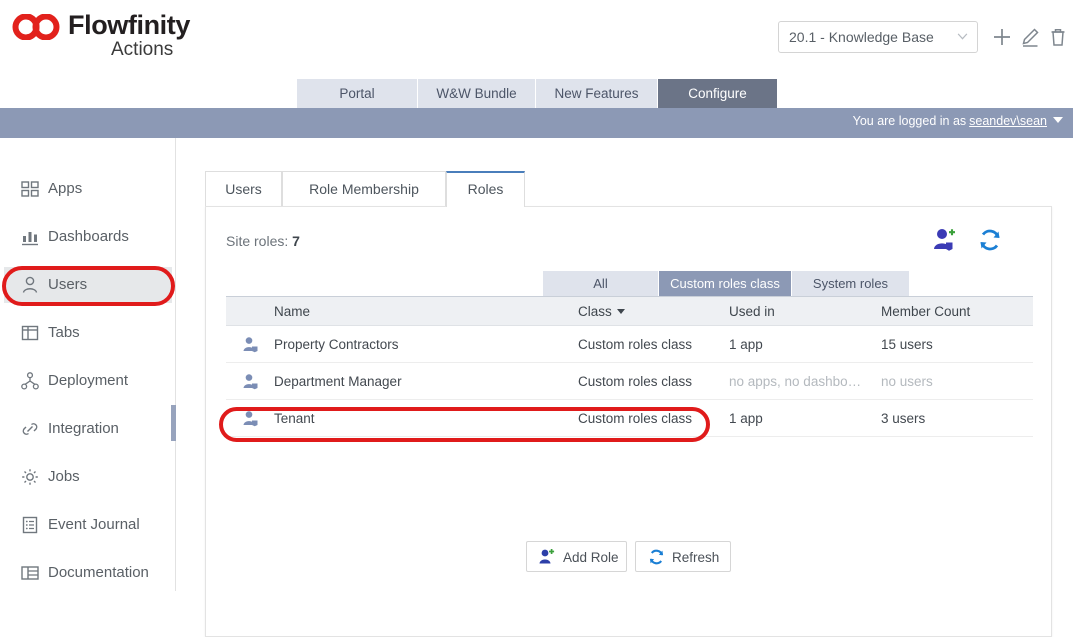 The height and width of the screenshot is (637, 1073). I want to click on cell-member-count: no users, so click(907, 381).